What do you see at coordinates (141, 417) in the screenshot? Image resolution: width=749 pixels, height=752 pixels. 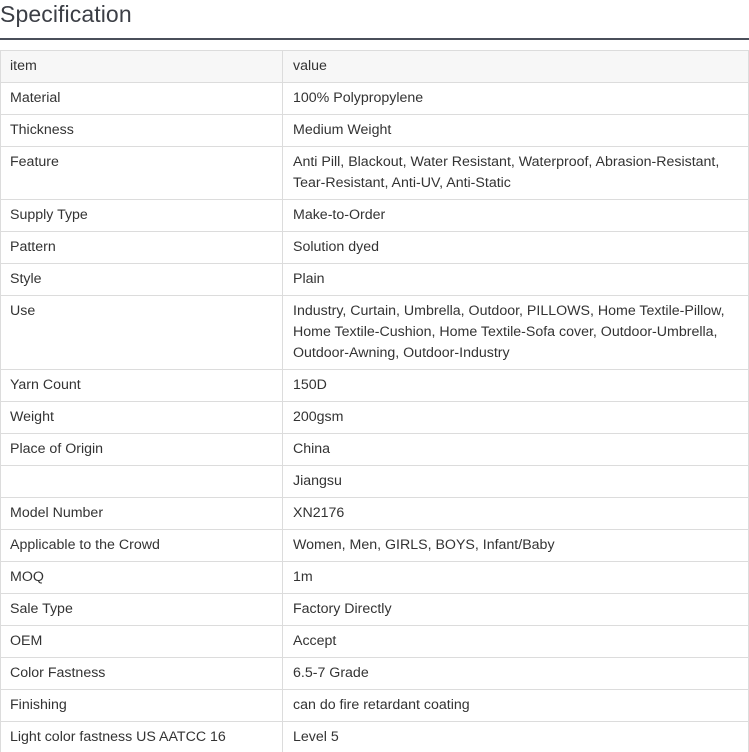 I see `row-item-cell: Weight` at bounding box center [141, 417].